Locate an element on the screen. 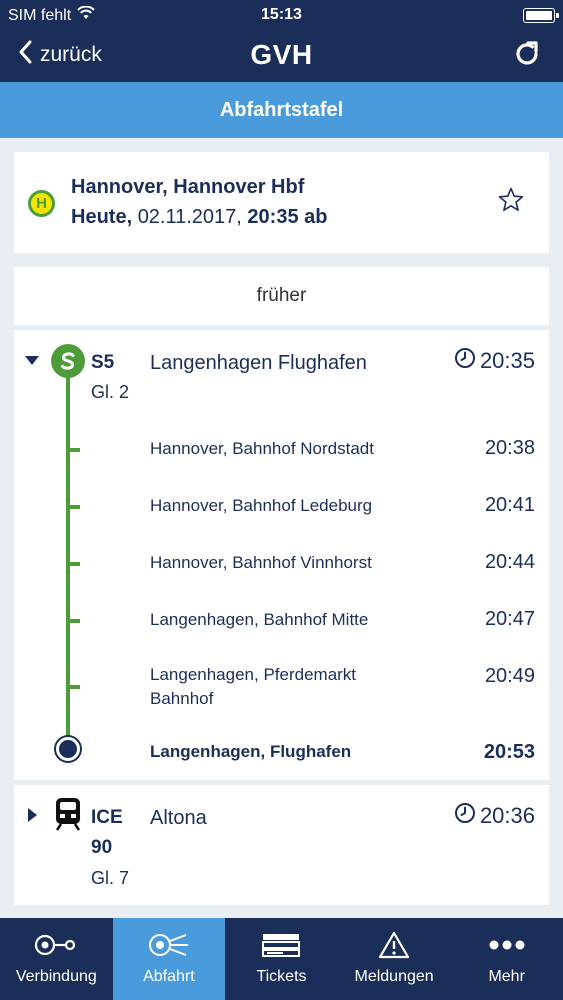 This screenshot has width=563, height=1000. star-icon is located at coordinates (511, 202).